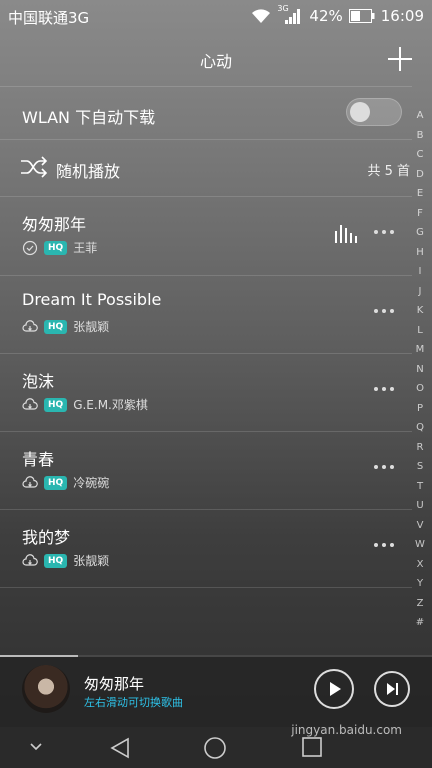  I want to click on home-icon, so click(215, 748).